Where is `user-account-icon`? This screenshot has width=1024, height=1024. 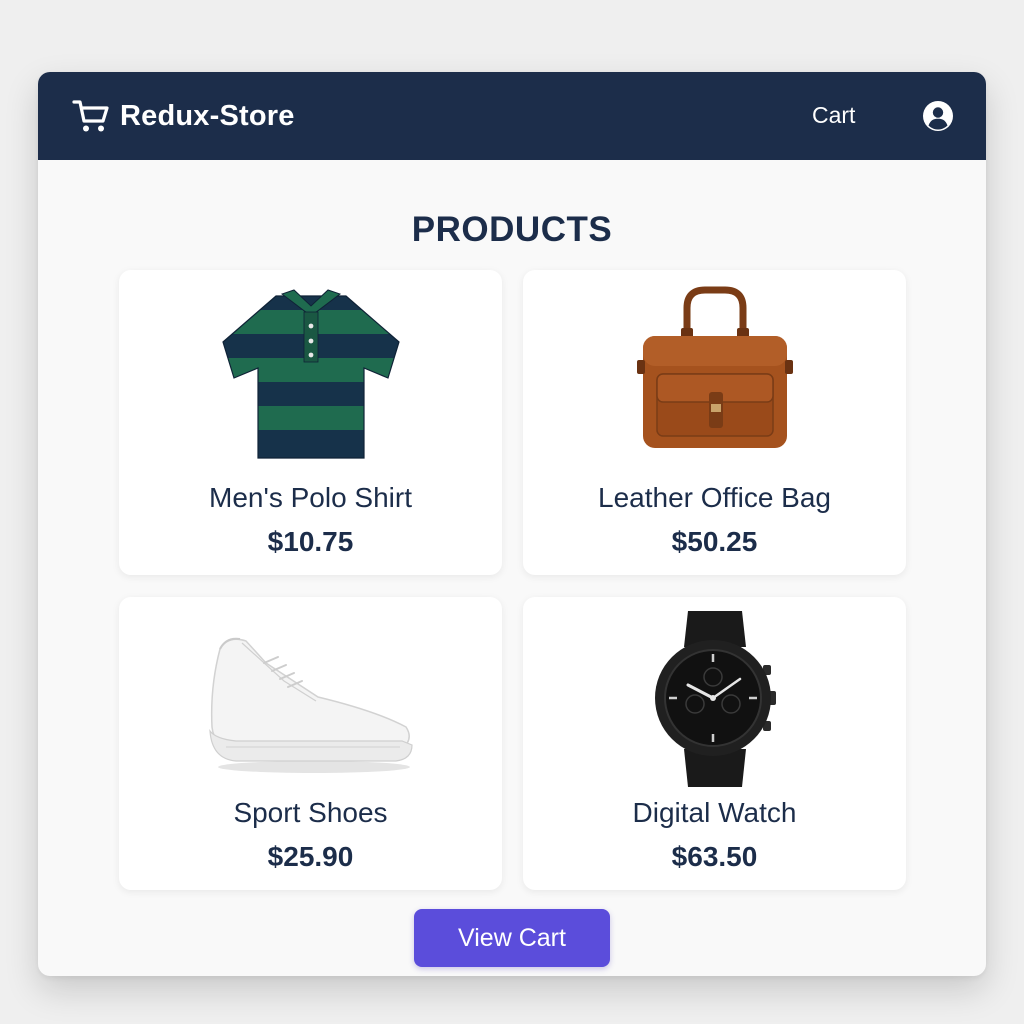 user-account-icon is located at coordinates (938, 116).